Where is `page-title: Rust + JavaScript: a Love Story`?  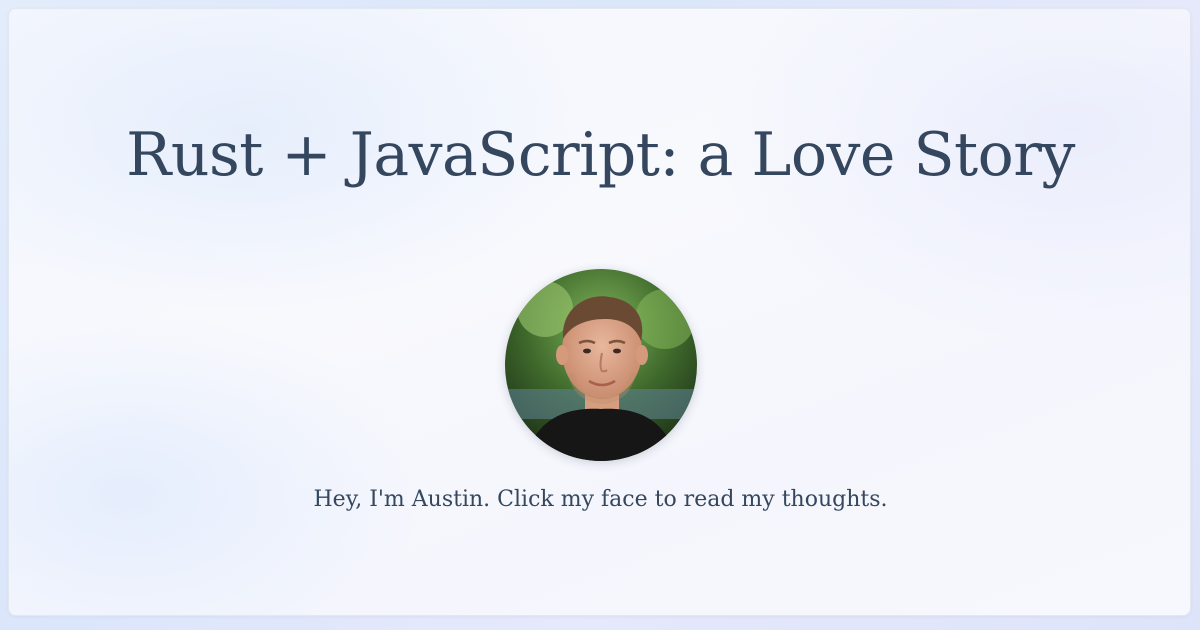 page-title: Rust + JavaScript: a Love Story is located at coordinates (600, 155).